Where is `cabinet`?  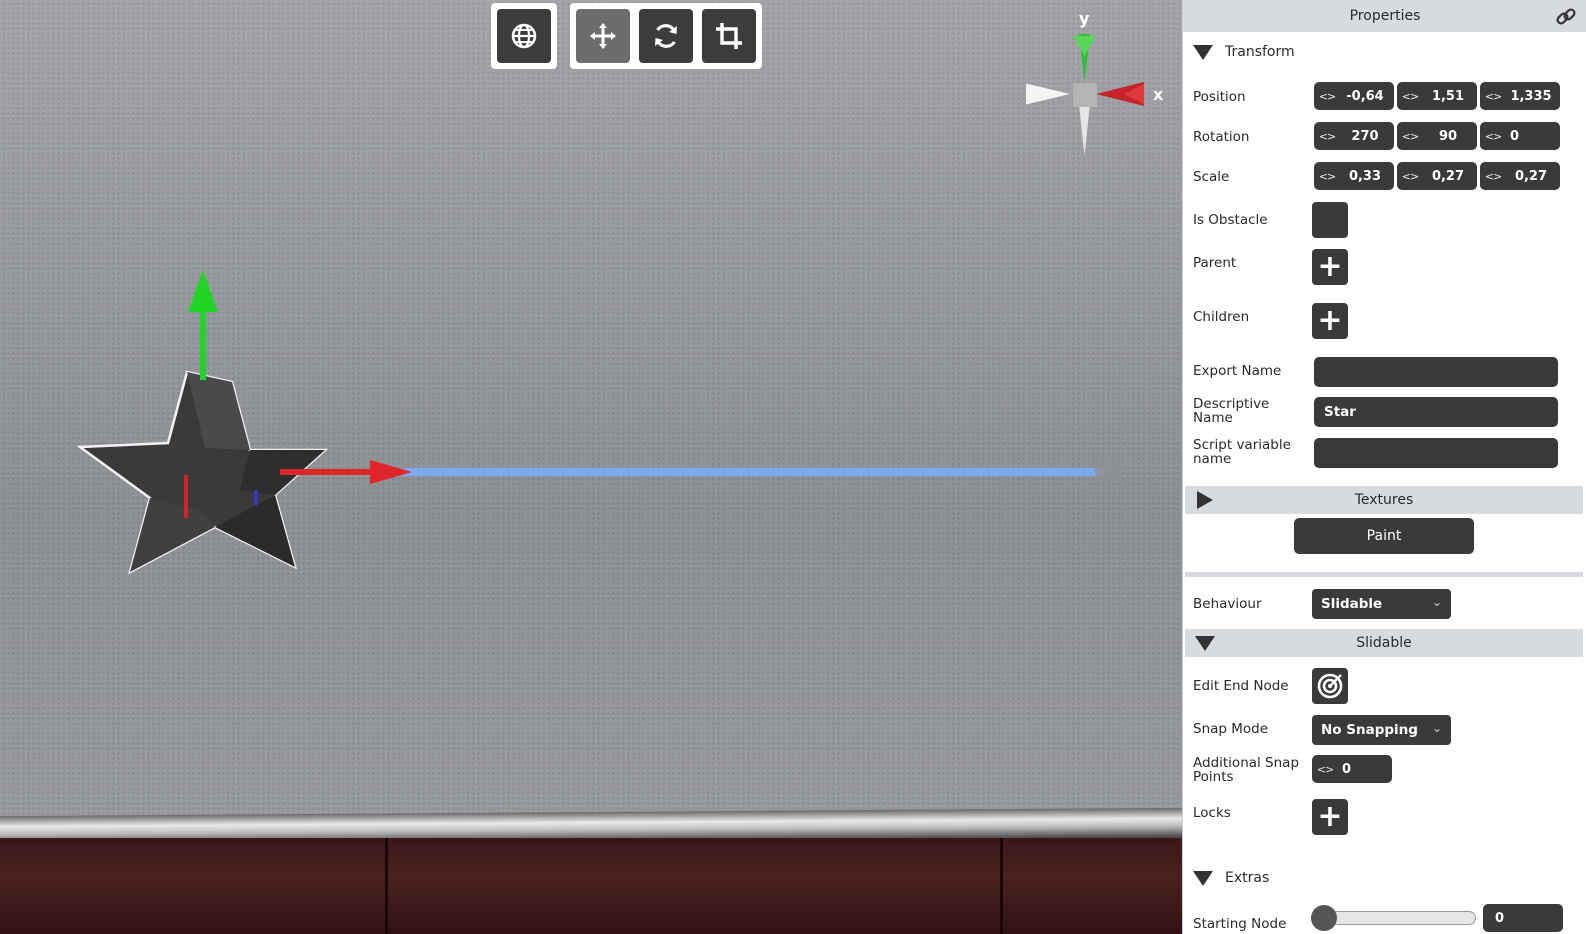 cabinet is located at coordinates (591, 886).